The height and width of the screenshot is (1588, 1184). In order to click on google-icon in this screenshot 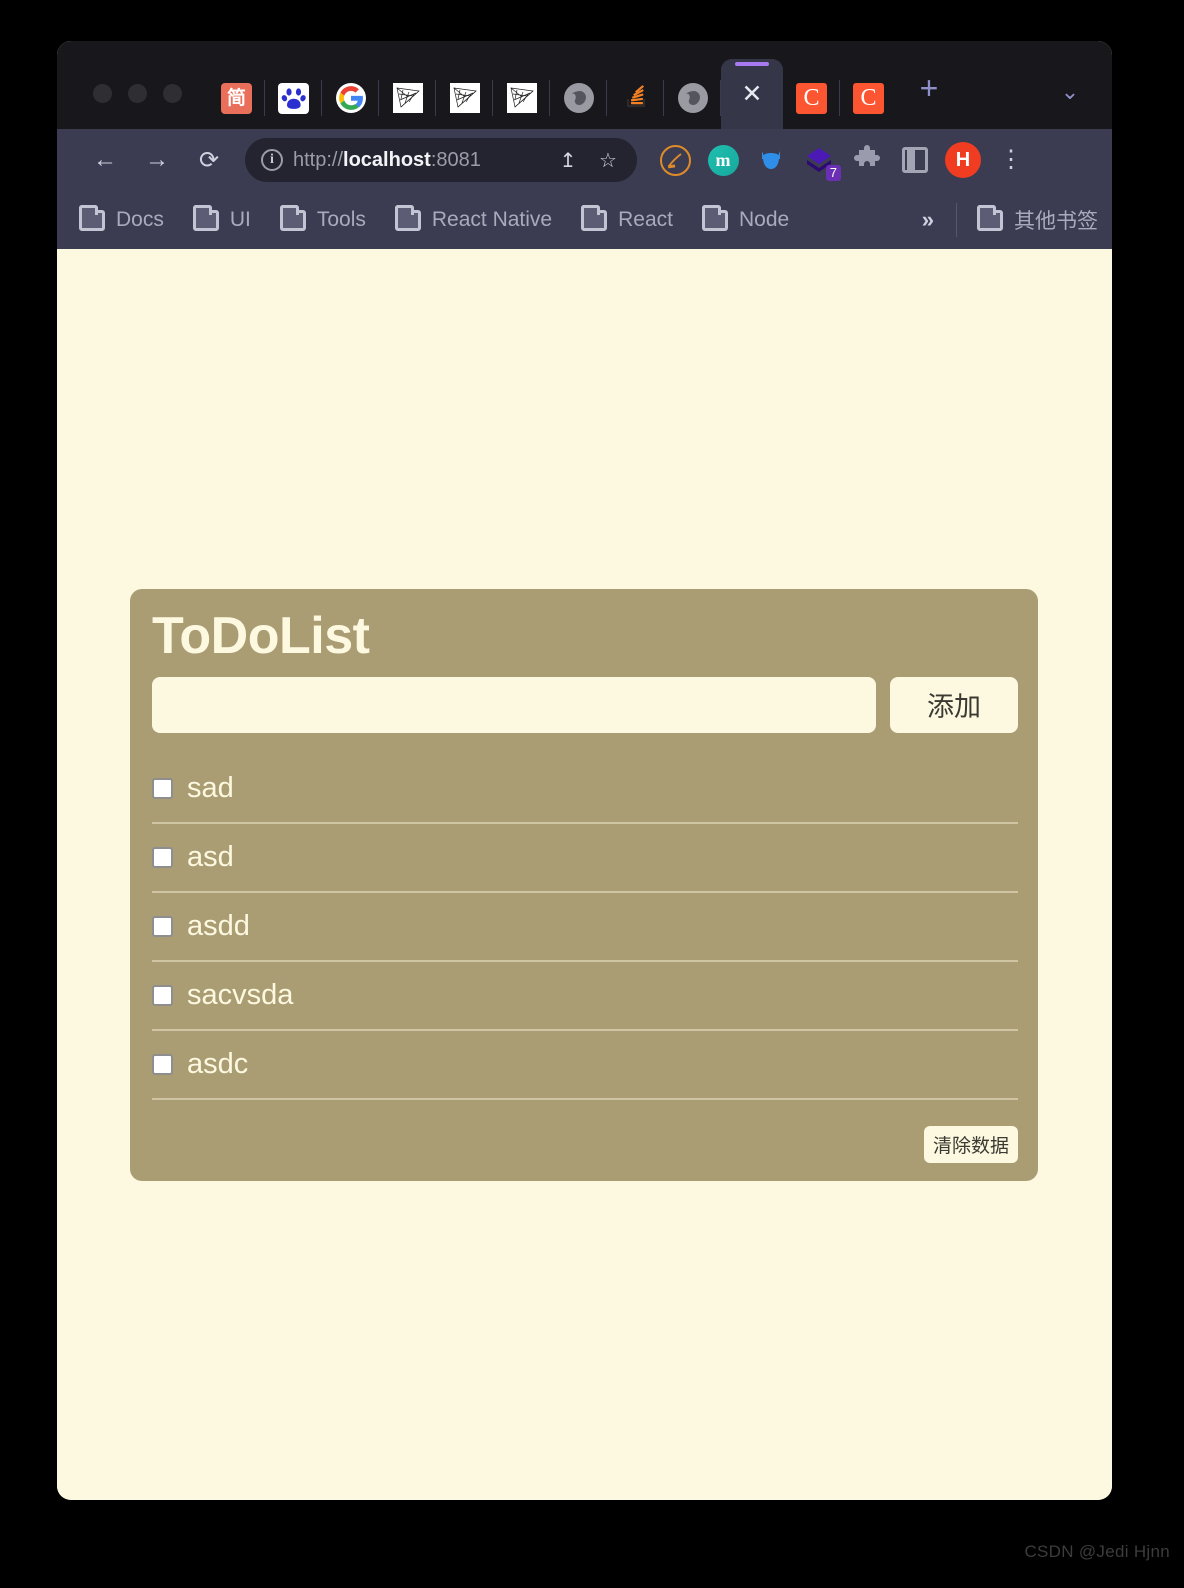, I will do `click(350, 98)`.